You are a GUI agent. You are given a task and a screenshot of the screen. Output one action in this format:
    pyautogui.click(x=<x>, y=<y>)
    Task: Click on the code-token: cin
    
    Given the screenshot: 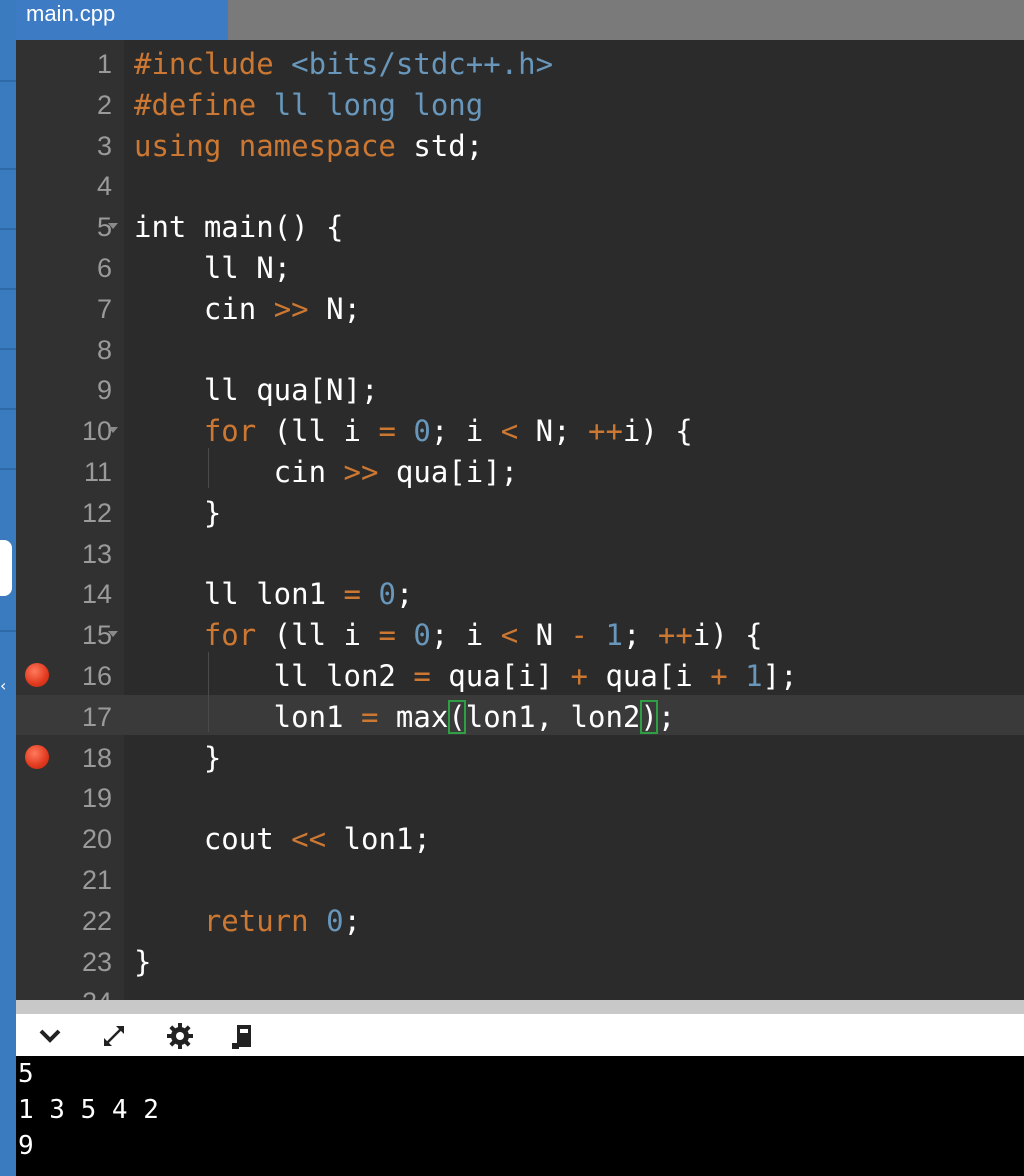 What is the action you would take?
    pyautogui.click(x=239, y=472)
    